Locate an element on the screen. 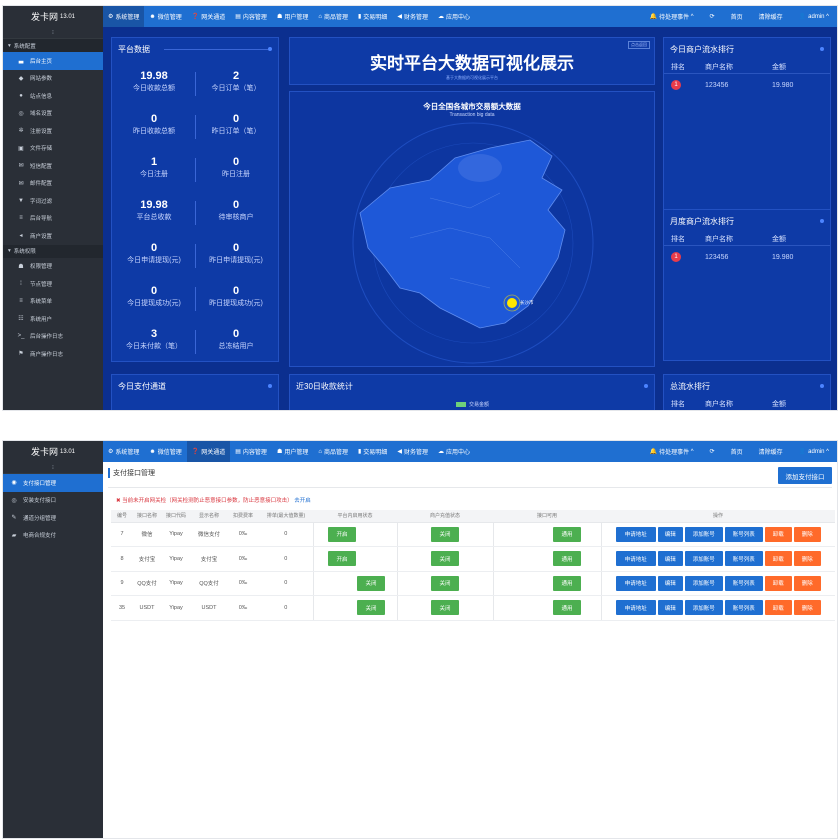  sidebar-item: ◆ 网站参数 is located at coordinates (53, 79).